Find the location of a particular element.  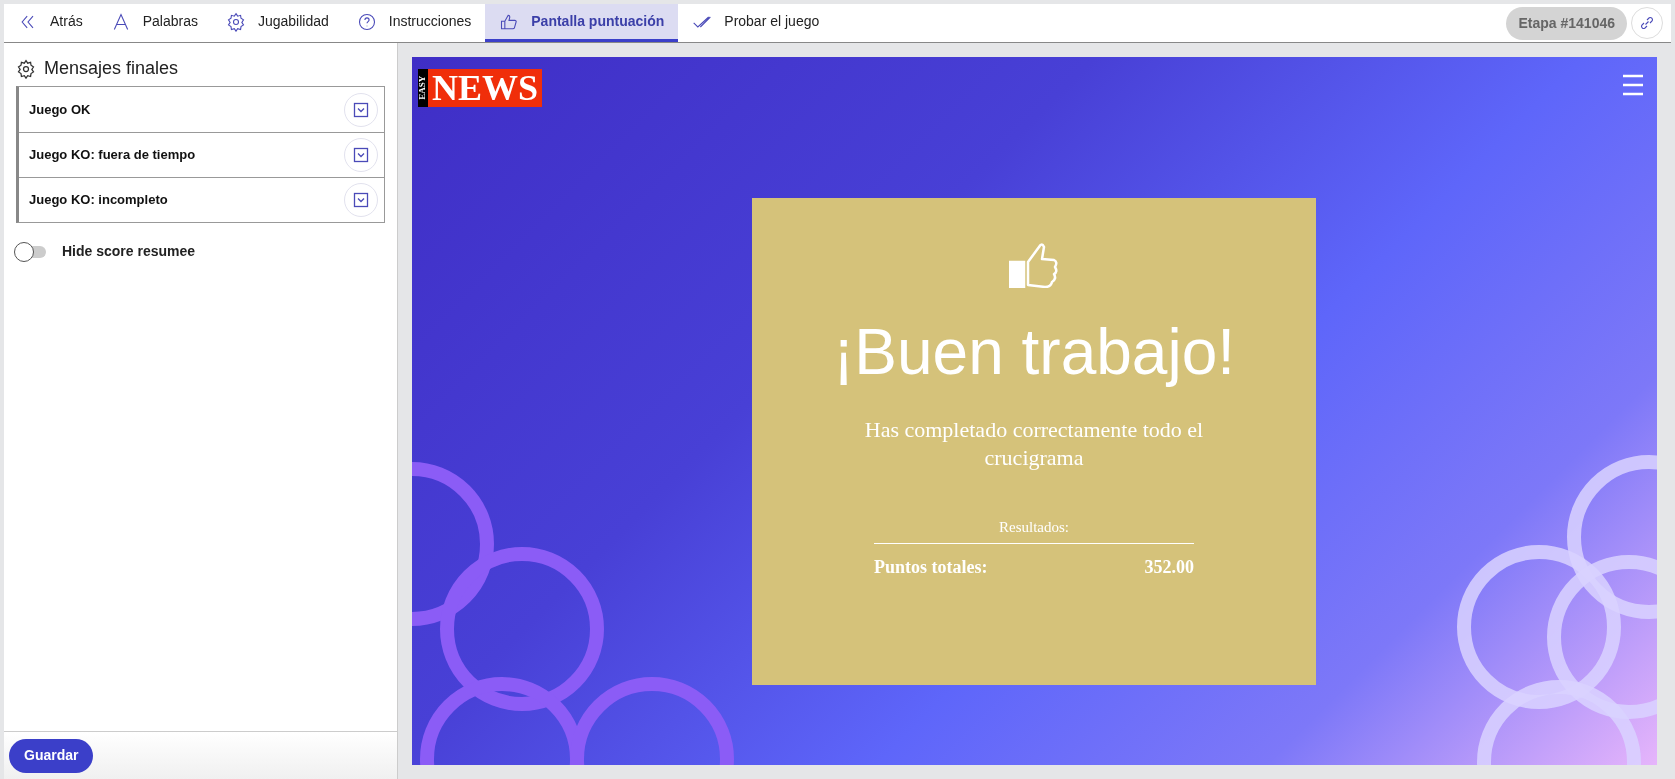

message-title: Juego OK is located at coordinates (60, 109).